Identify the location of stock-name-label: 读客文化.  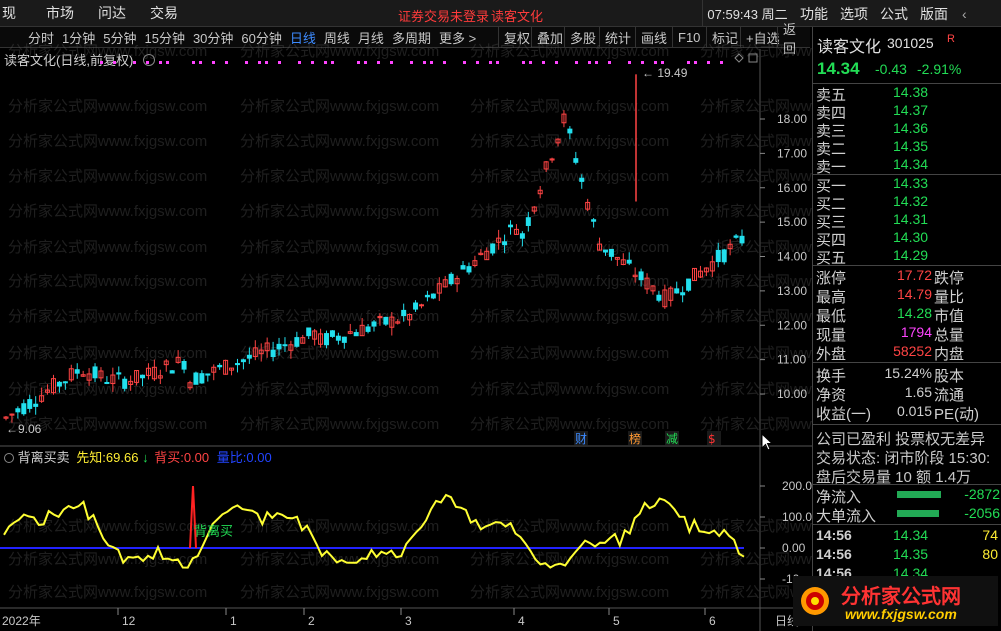
(517, 16).